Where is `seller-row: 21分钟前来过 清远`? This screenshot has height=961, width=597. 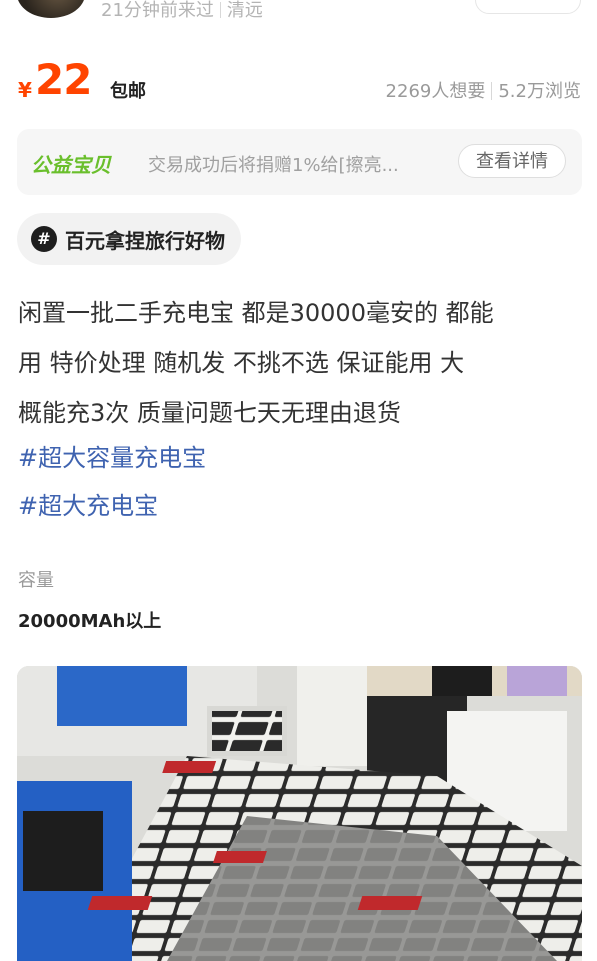
seller-row: 21分钟前来过 清远 is located at coordinates (298, 15).